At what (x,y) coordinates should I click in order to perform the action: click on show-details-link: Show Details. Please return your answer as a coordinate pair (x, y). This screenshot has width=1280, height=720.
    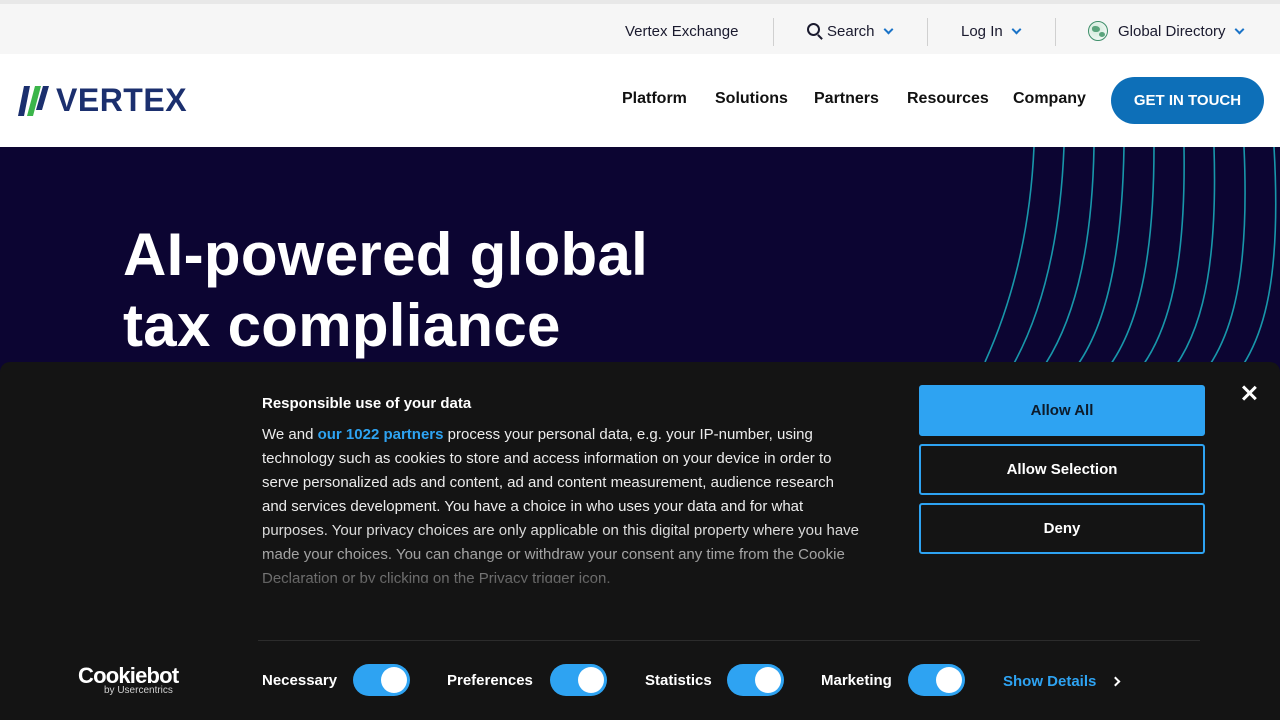
    Looking at the image, I should click on (1062, 681).